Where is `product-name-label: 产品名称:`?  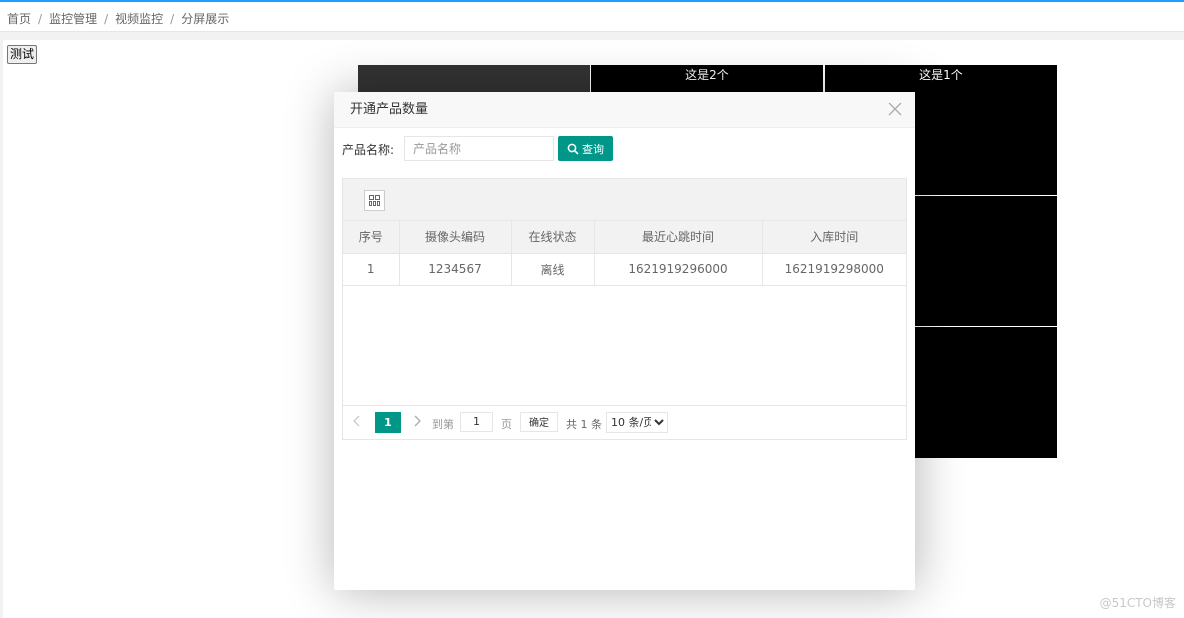 product-name-label: 产品名称: is located at coordinates (368, 150).